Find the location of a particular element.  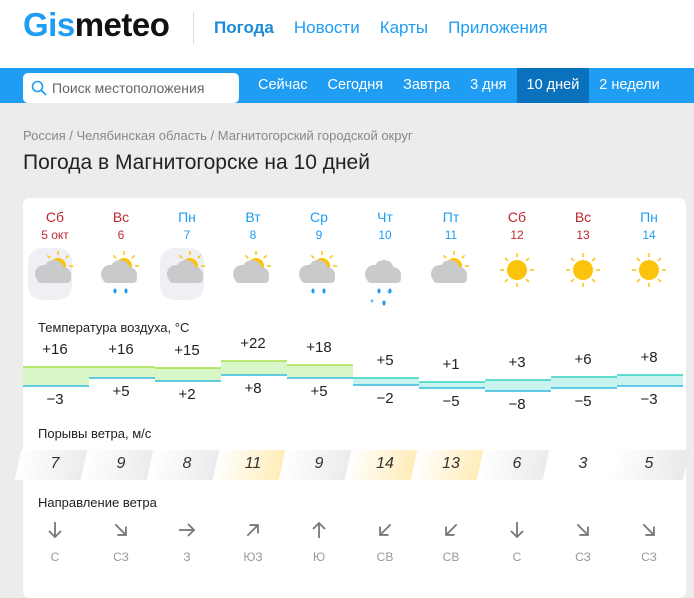

tab-tomorrow: Завтра is located at coordinates (426, 85).